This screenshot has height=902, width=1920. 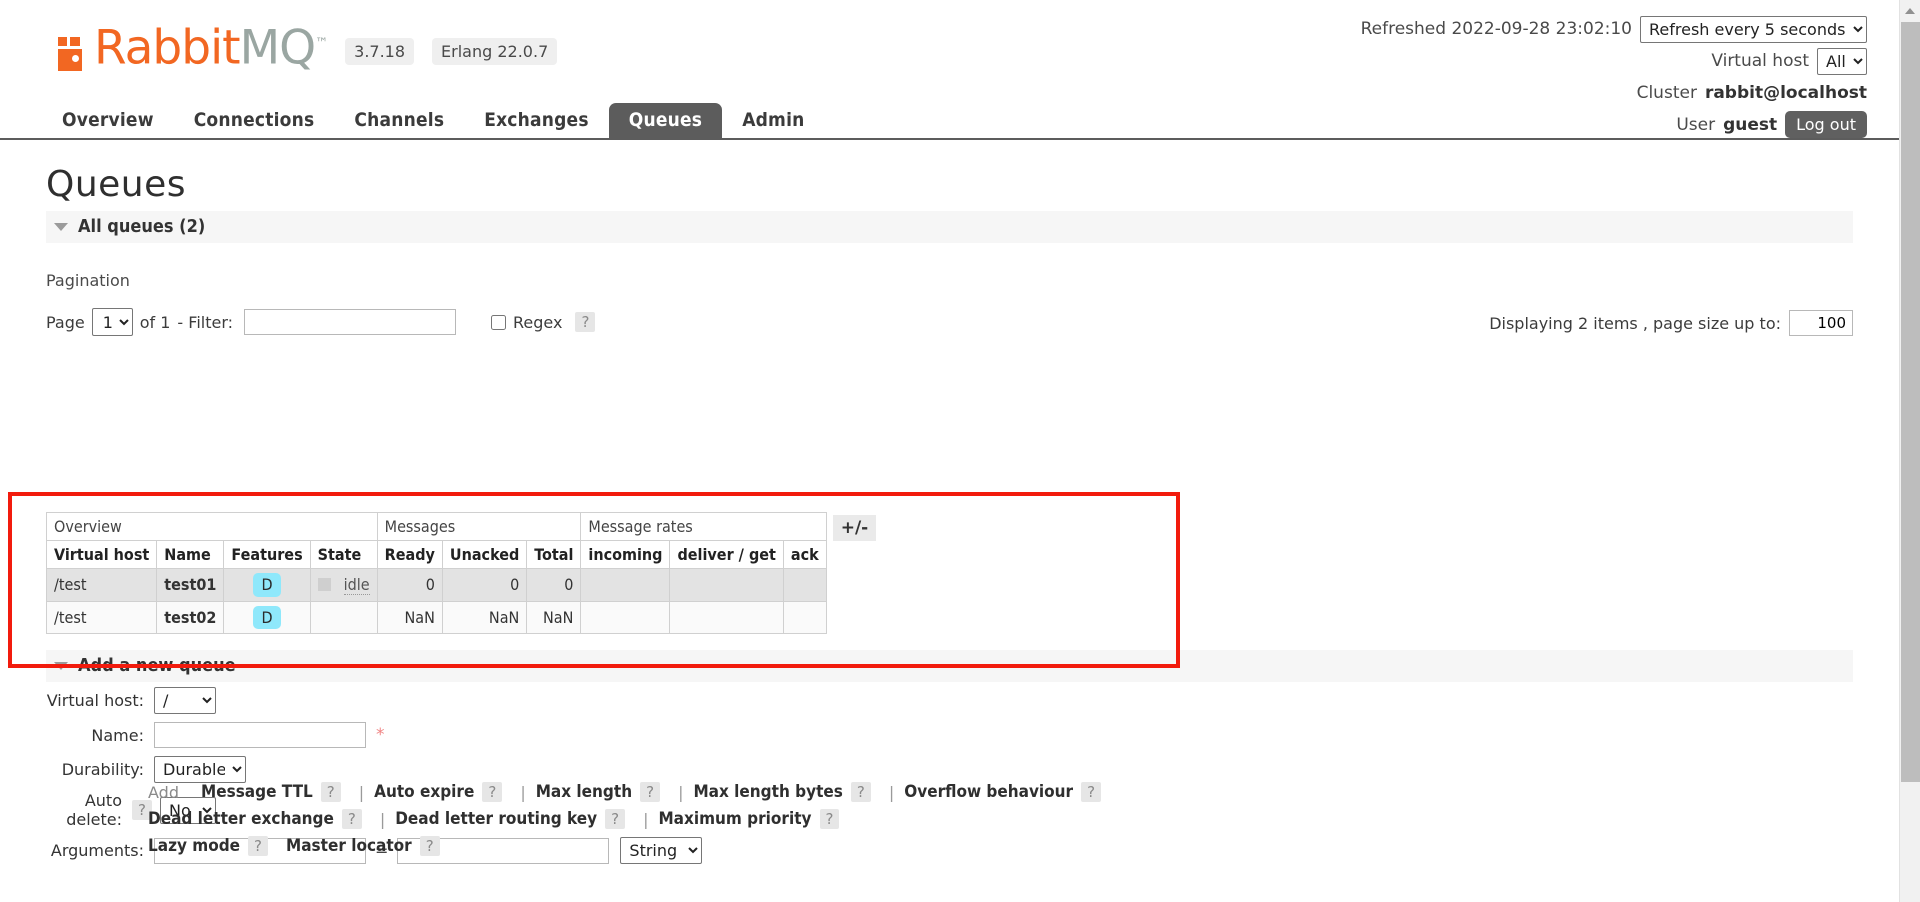 I want to click on tab-exchanges: Exchanges, so click(x=536, y=120).